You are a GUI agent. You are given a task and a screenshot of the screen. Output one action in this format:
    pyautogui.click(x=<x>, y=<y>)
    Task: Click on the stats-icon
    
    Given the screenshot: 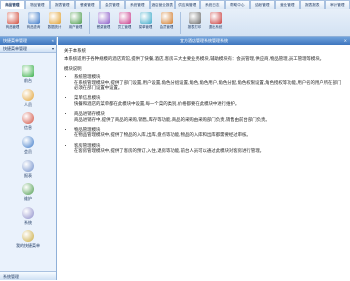 What is the action you would take?
    pyautogui.click(x=54, y=18)
    